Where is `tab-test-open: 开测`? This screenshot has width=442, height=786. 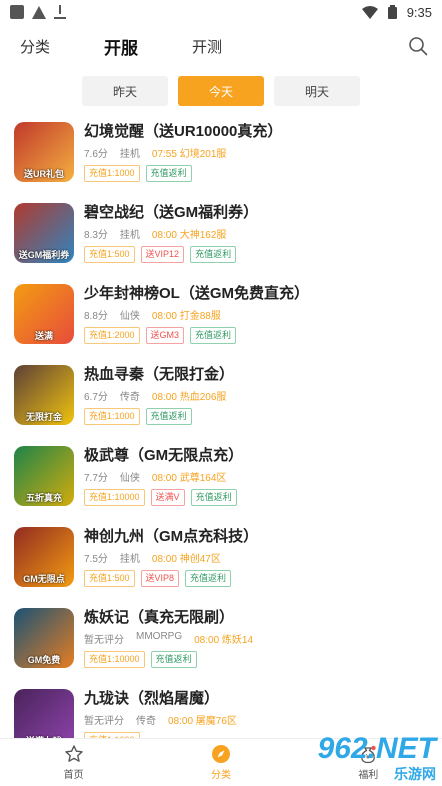 tab-test-open: 开测 is located at coordinates (207, 46).